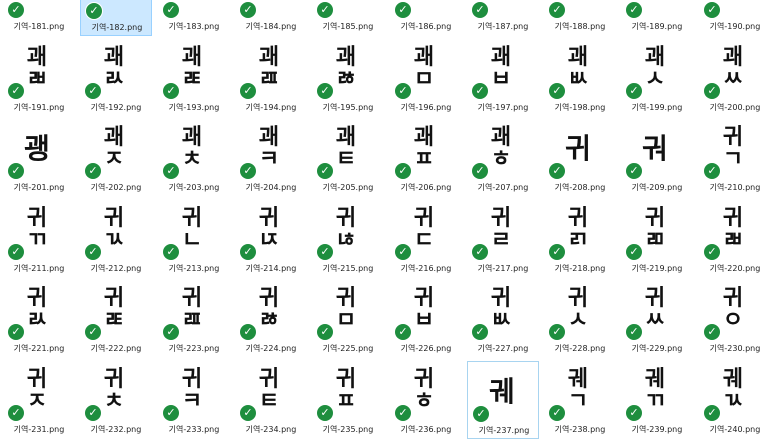 Image resolution: width=773 pixels, height=447 pixels. What do you see at coordinates (116, 158) in the screenshot?
I see `file-item: 괘 ㅈ ✓ 기역-202.png` at bounding box center [116, 158].